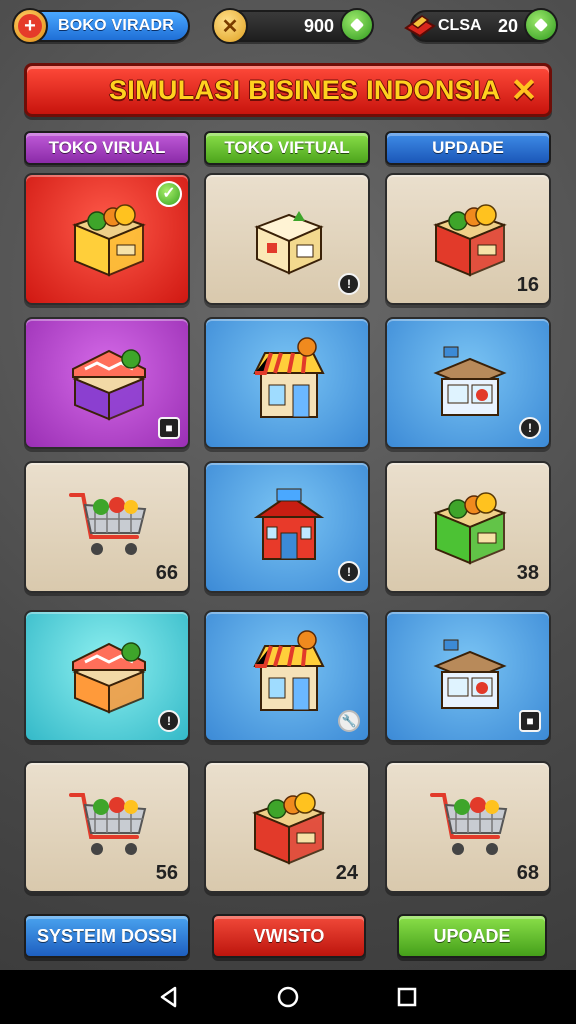 The image size is (576, 1024). I want to click on tab-toko-viftual: TOKO VIFTUAL, so click(287, 148).